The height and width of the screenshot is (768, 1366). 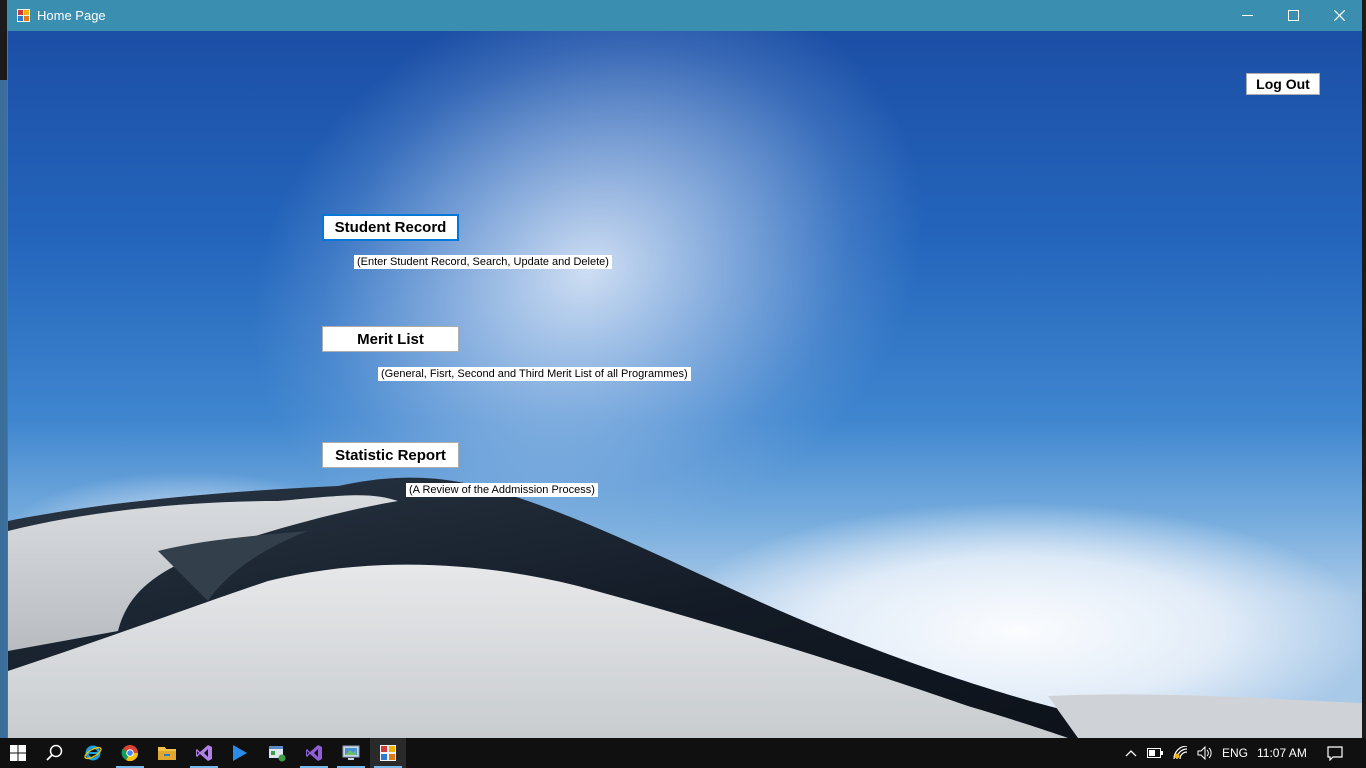 I want to click on minimize-icon, so click(x=1247, y=15).